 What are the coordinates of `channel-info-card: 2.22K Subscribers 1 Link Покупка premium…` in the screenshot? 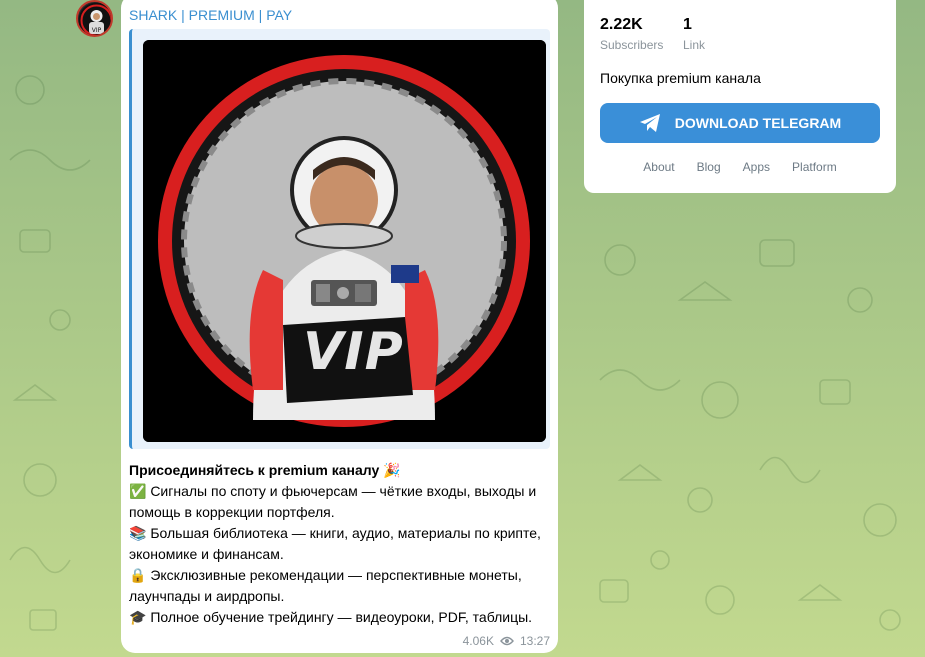 It's located at (740, 96).